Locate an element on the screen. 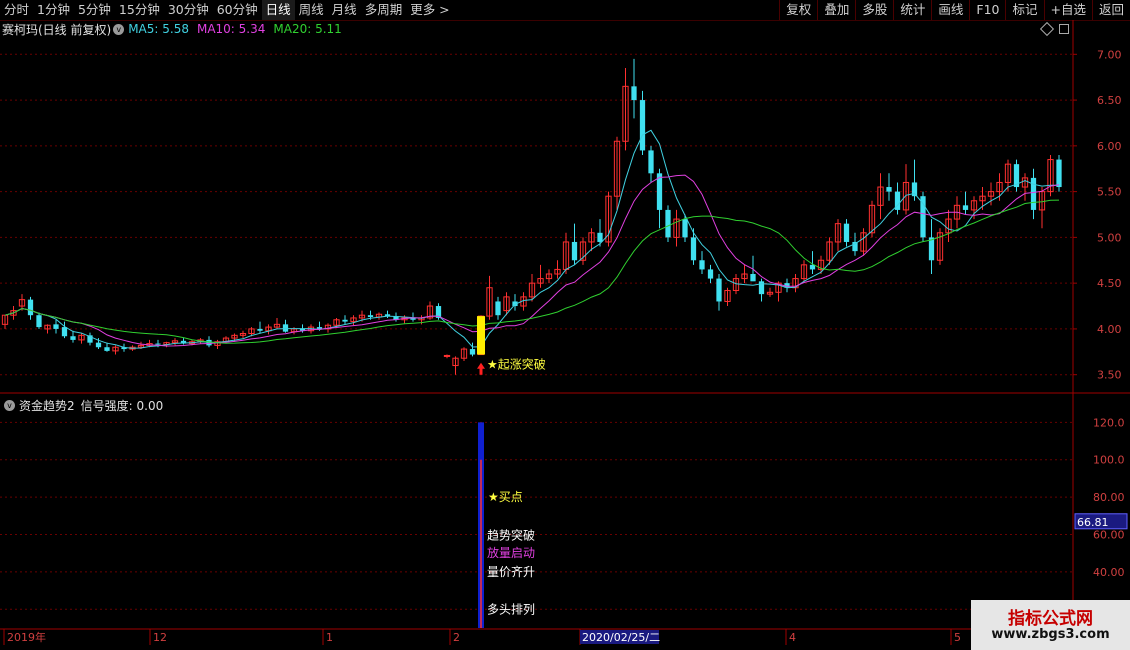 This screenshot has width=1130, height=650. trend-label: 趋势突破 is located at coordinates (511, 535).